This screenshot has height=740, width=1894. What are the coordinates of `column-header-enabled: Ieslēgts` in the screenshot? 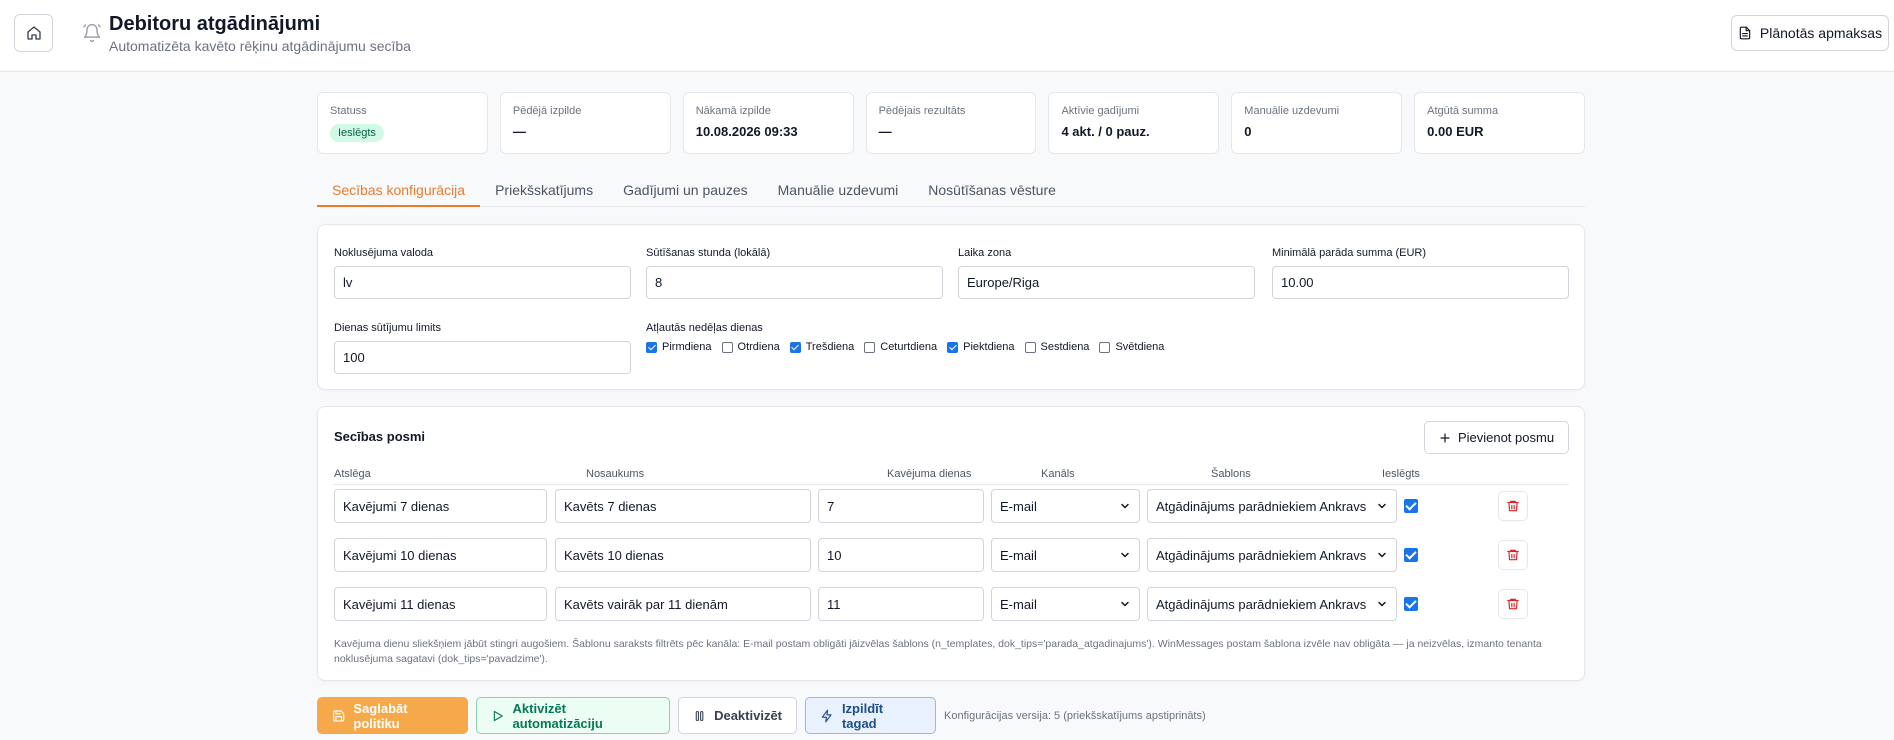 It's located at (1401, 474).